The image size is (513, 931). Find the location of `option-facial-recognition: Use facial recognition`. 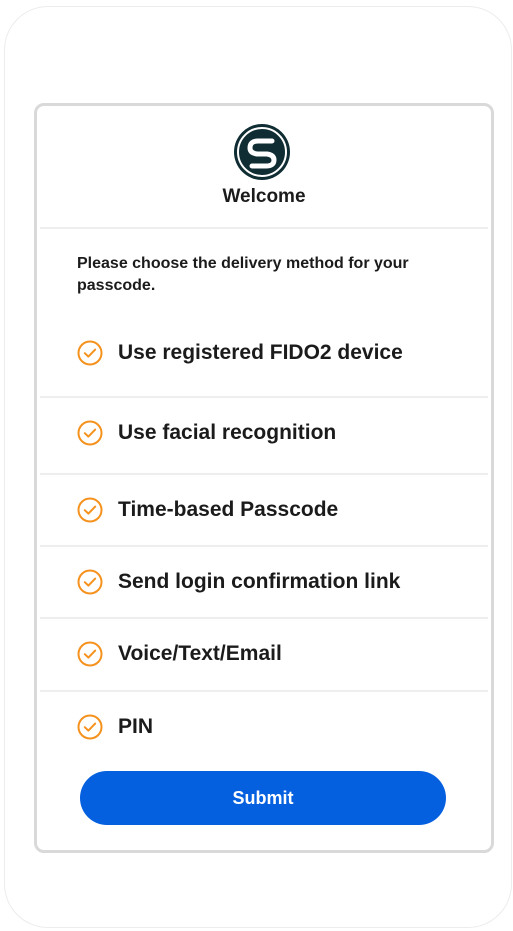

option-facial-recognition: Use facial recognition is located at coordinates (277, 433).